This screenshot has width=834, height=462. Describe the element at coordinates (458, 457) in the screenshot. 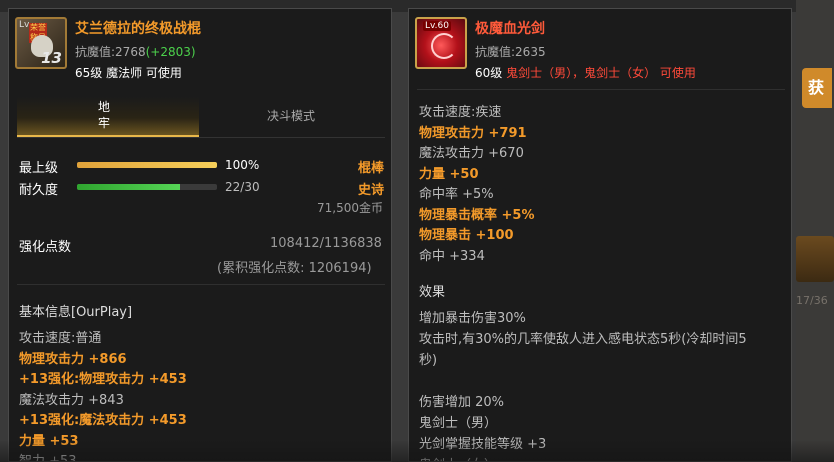

I see `effect-line: 鬼剑士（女）` at that location.